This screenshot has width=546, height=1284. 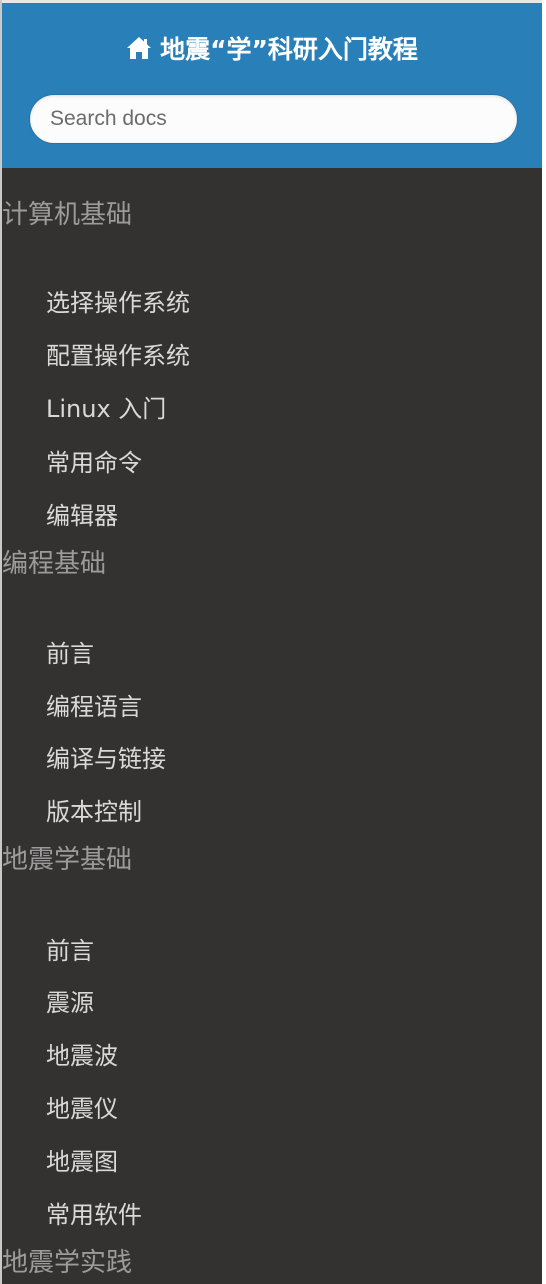 I want to click on nav-item-link: 常用软件, so click(x=94, y=1215).